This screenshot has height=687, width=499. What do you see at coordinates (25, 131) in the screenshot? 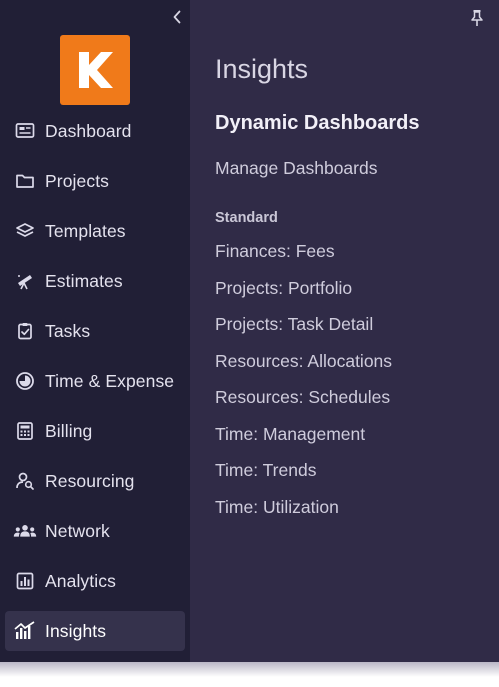
I see `dashboard-icon` at bounding box center [25, 131].